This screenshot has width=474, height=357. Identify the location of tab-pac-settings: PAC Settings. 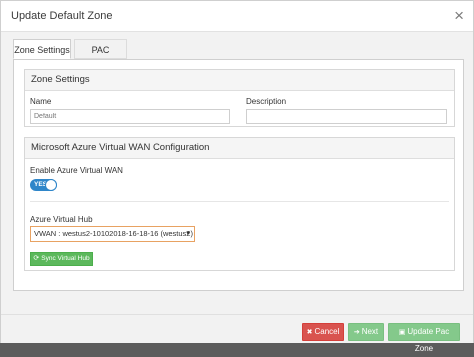
(100, 57).